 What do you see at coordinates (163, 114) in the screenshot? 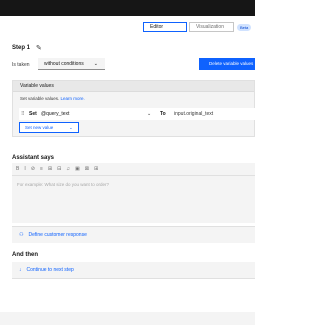
I see `to-label: To` at bounding box center [163, 114].